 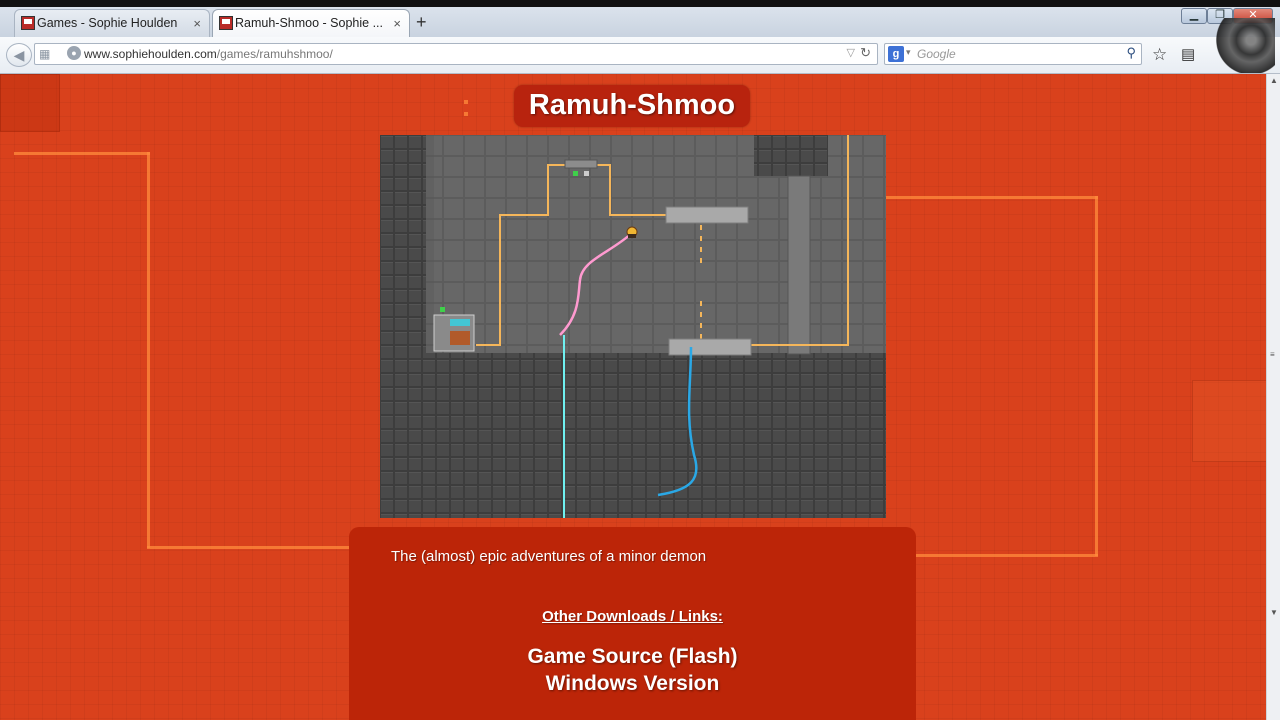 I want to click on window-top-edge, so click(x=640, y=3).